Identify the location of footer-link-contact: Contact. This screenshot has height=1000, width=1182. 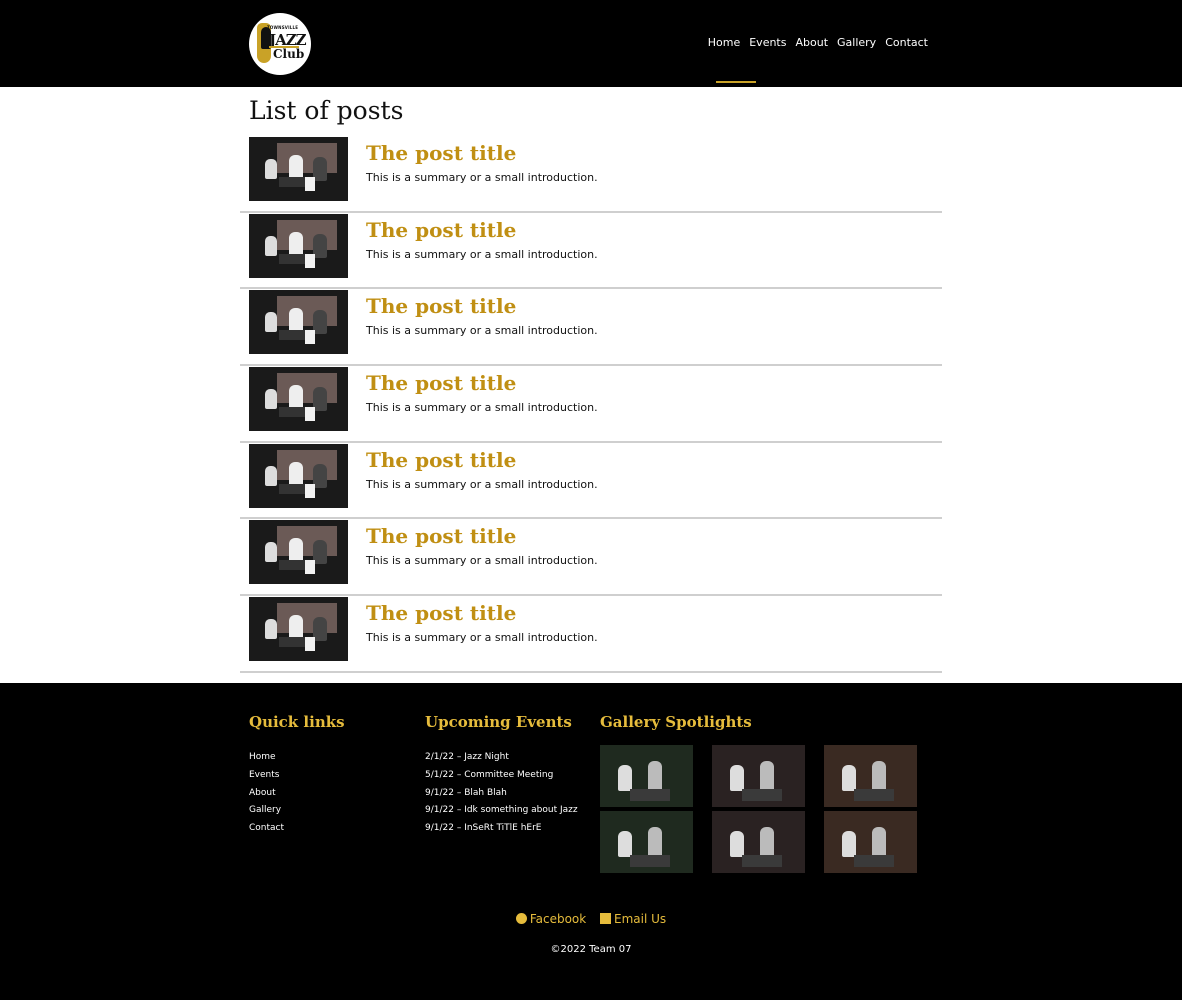
(266, 828).